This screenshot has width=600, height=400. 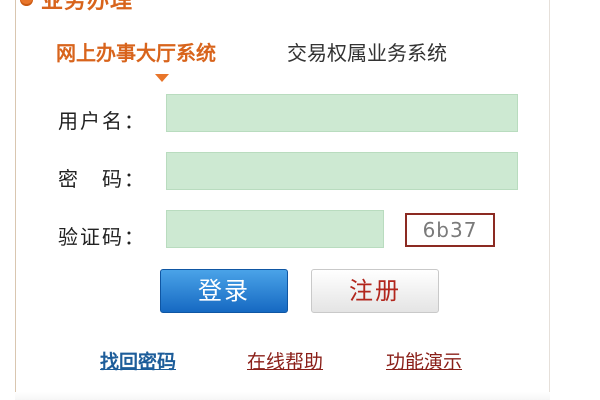 What do you see at coordinates (367, 53) in the screenshot?
I see `tab-transaction-ownership: 交易权属业务系统` at bounding box center [367, 53].